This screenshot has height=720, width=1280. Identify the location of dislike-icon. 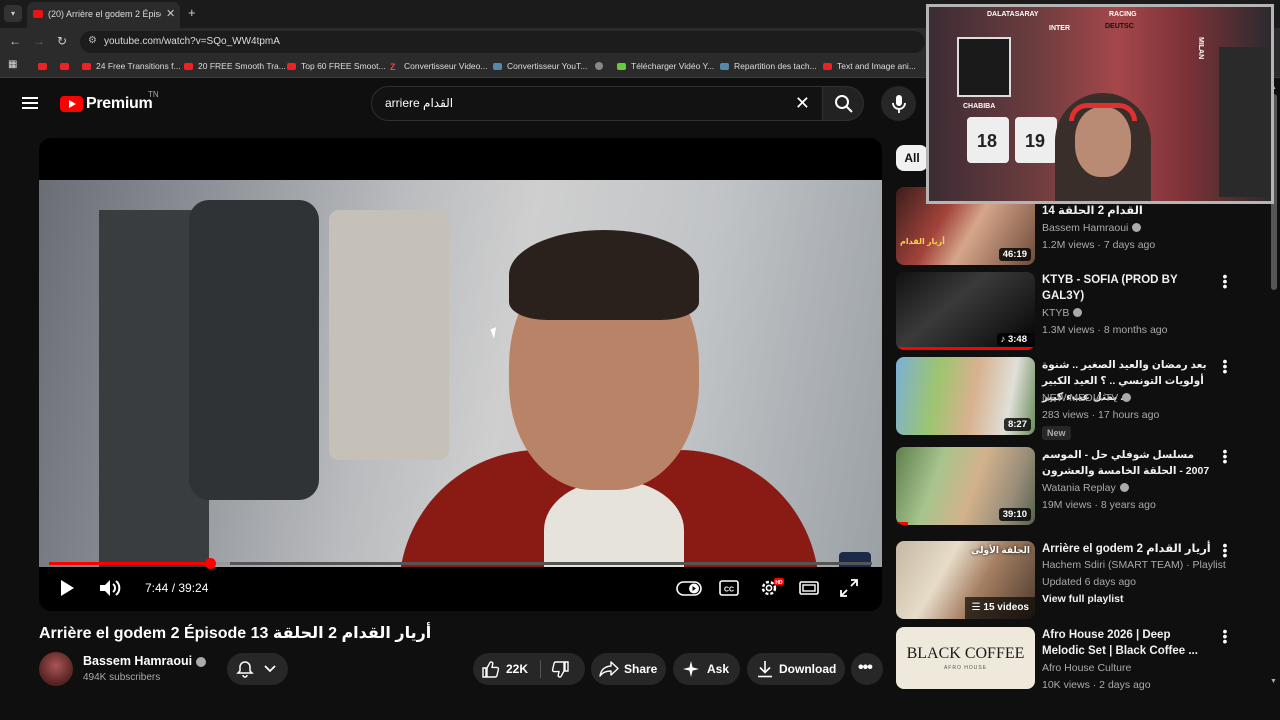
(560, 670).